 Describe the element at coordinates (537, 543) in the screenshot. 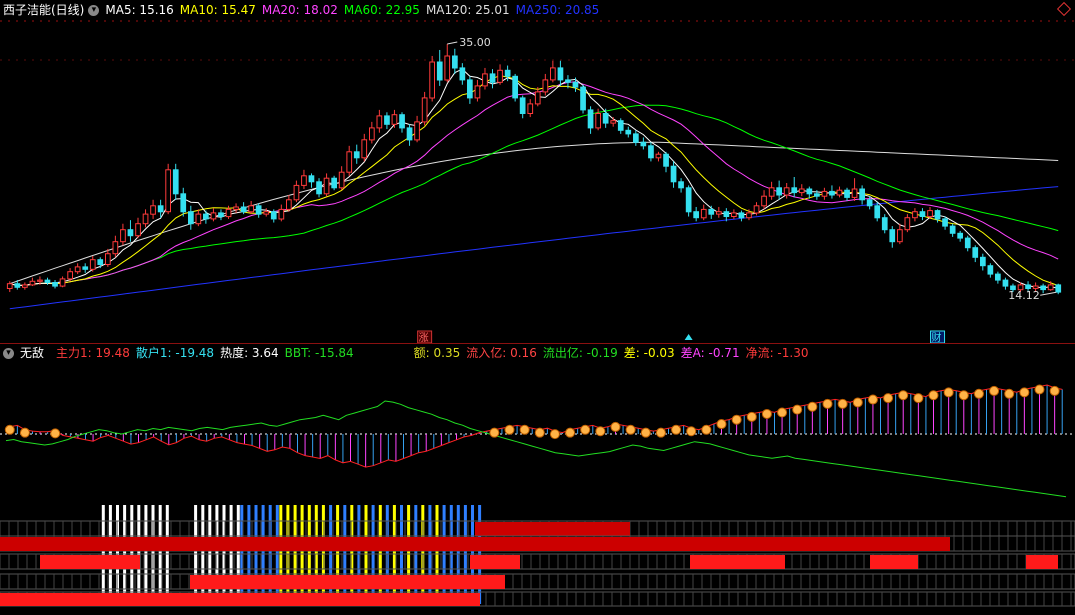

I see `status-strip` at that location.